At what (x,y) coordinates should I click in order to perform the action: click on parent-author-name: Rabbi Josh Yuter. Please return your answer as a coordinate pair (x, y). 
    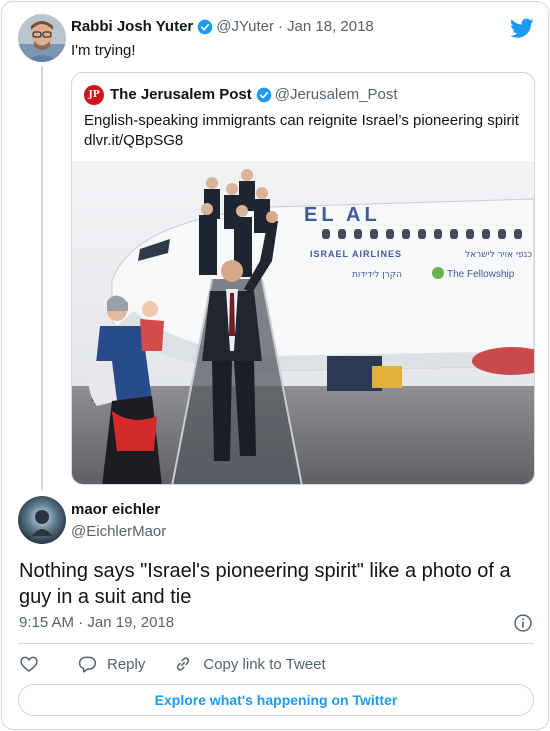
    Looking at the image, I should click on (132, 26).